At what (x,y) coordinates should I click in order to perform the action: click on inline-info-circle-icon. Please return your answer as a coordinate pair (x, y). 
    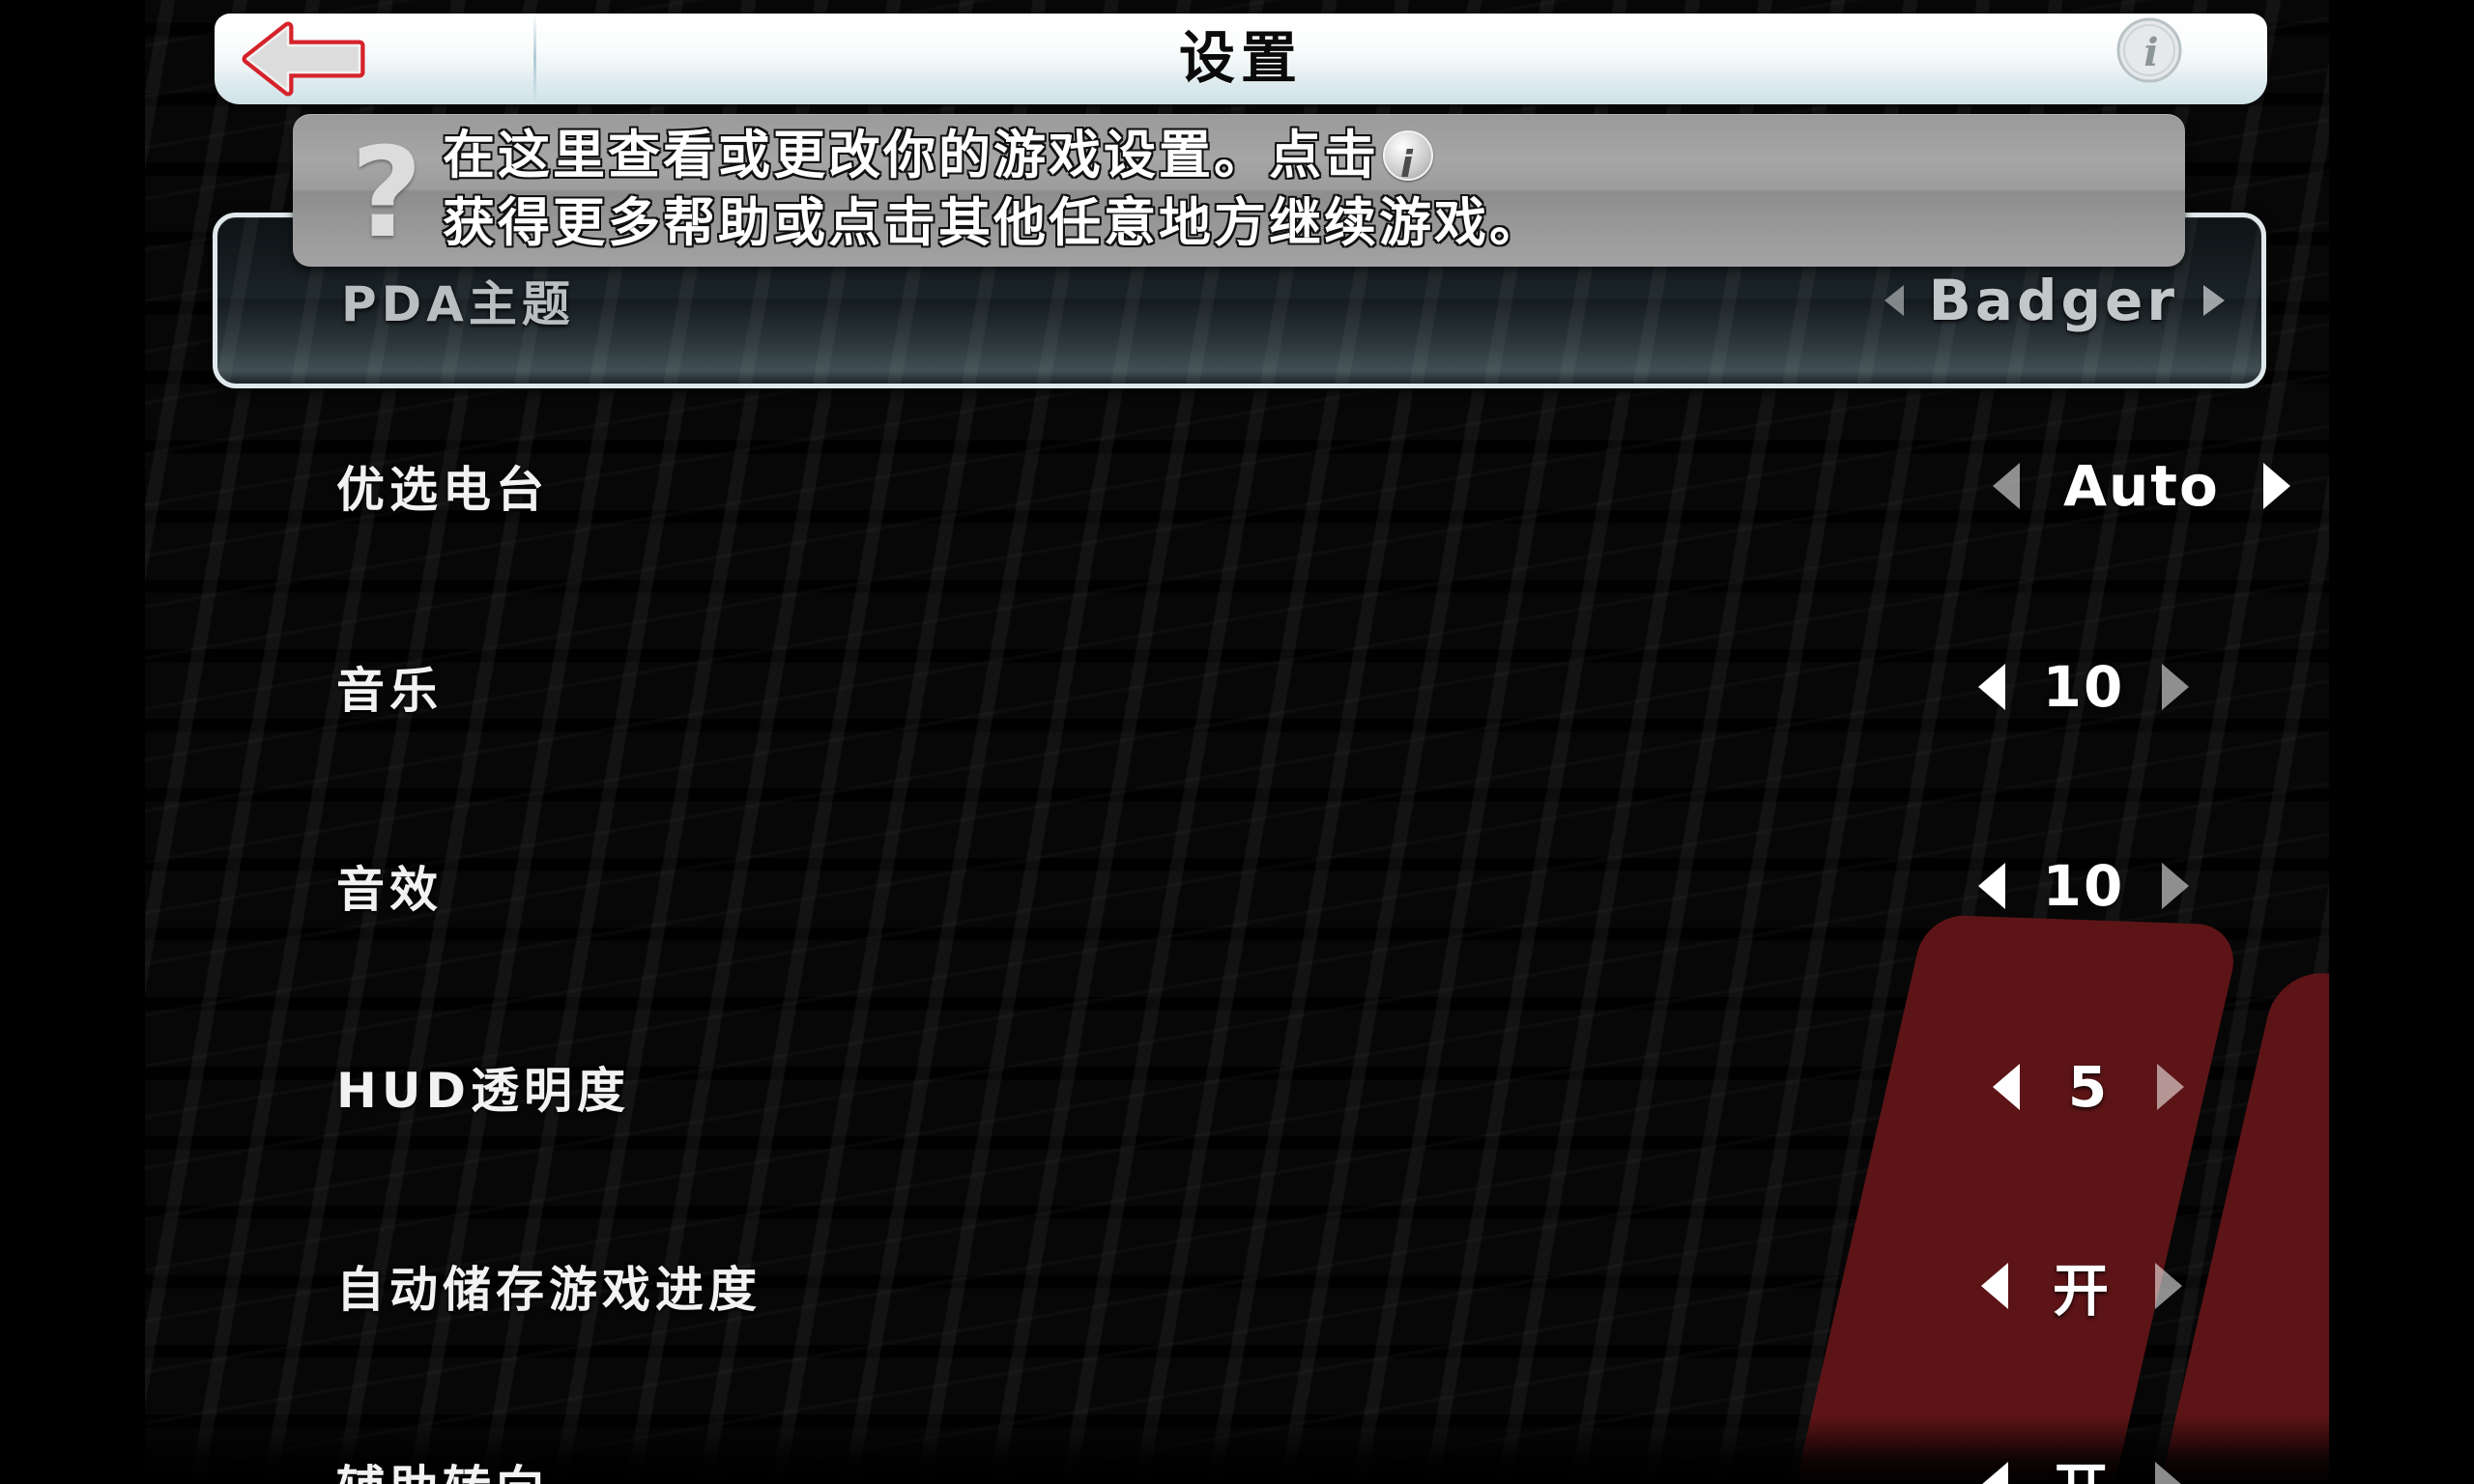
    Looking at the image, I should click on (1408, 164).